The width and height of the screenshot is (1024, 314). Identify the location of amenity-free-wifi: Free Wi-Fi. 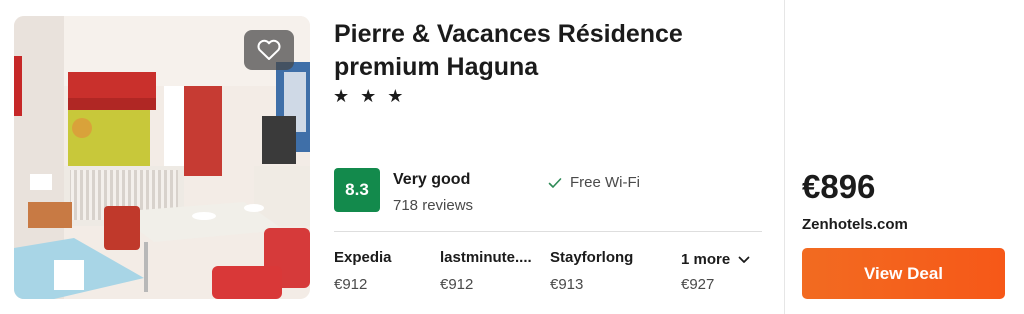
(594, 182).